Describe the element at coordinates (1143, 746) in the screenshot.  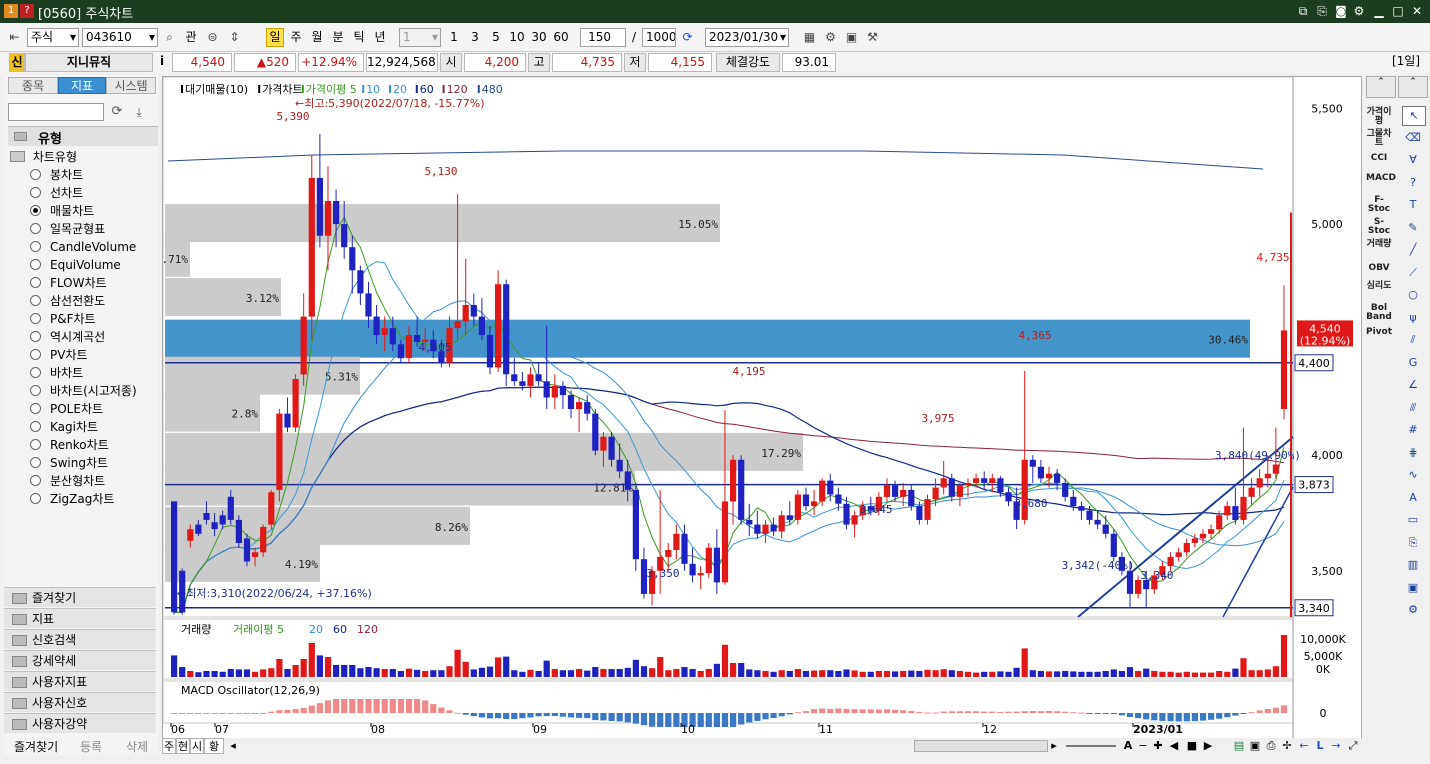
I see `minus-icon: −` at that location.